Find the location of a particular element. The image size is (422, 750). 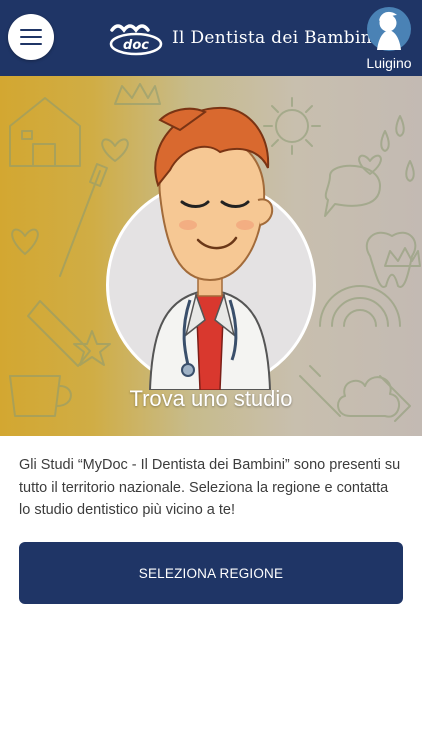

hamburger-menu-icon is located at coordinates (31, 30).